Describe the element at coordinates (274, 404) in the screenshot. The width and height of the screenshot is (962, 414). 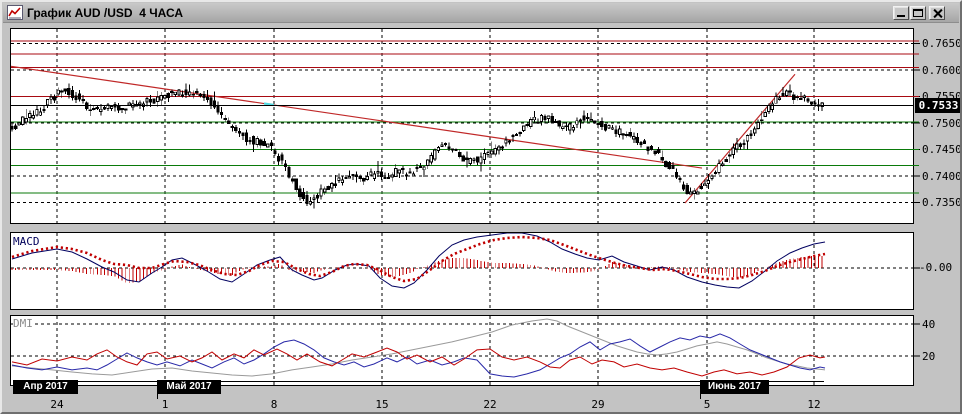
I see `date-axis-label: 8` at that location.